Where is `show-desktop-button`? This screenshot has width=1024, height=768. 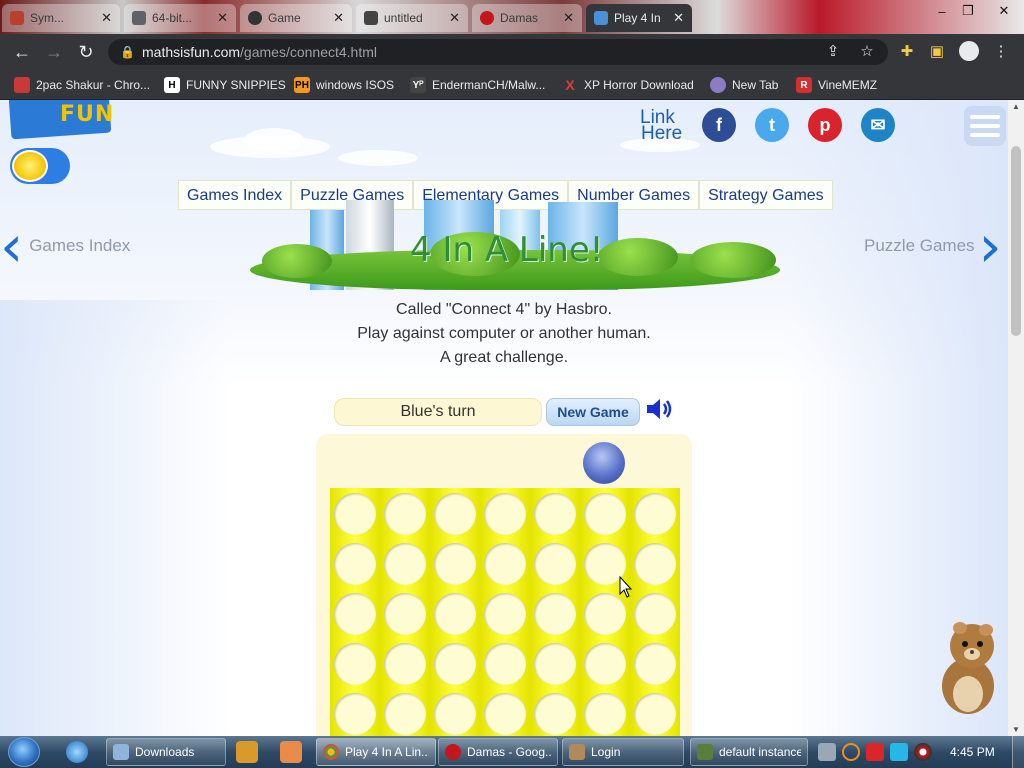
show-desktop-button is located at coordinates (1018, 752).